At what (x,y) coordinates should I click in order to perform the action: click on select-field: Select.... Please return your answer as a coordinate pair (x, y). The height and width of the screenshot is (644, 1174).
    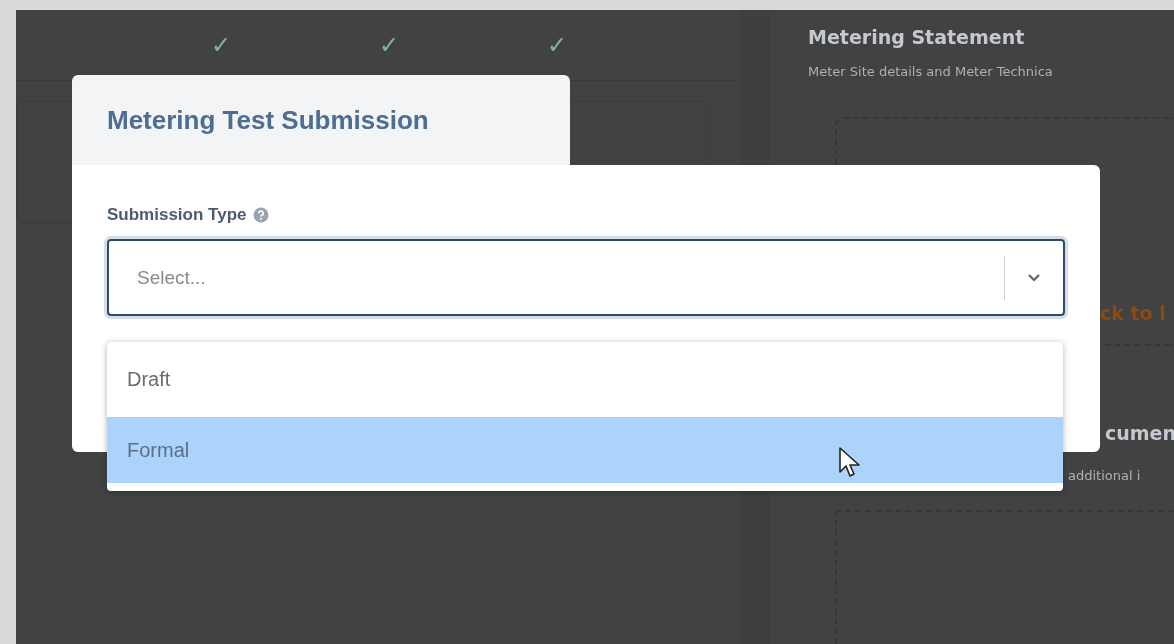
    Looking at the image, I should click on (586, 277).